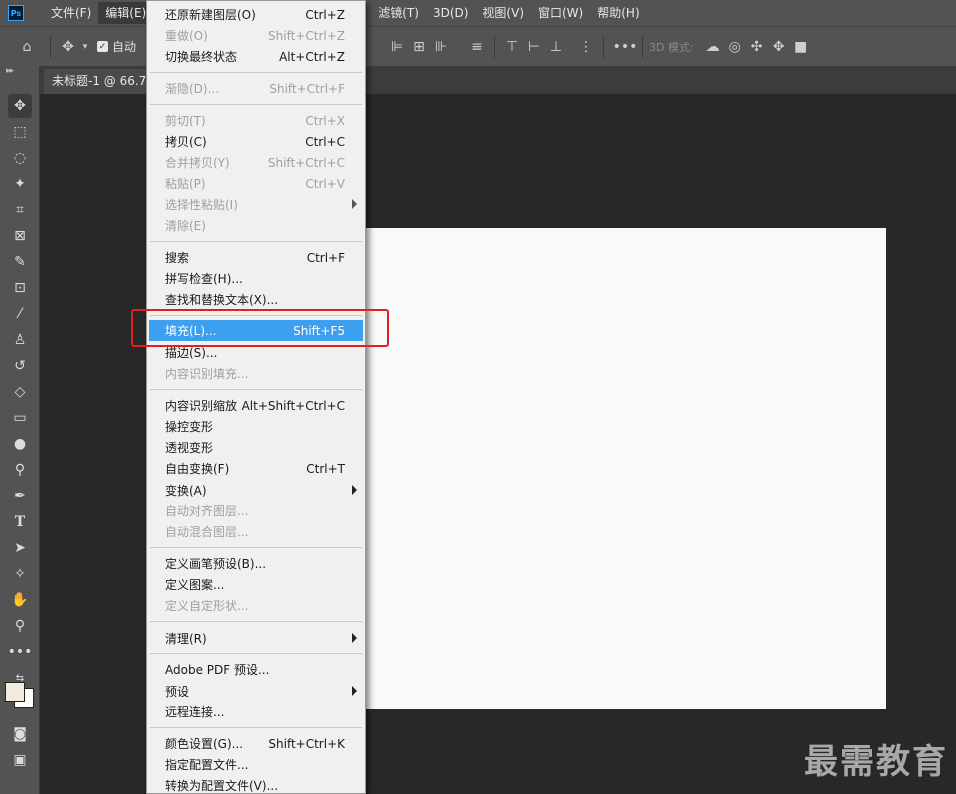 This screenshot has height=794, width=956. Describe the element at coordinates (27, 47) in the screenshot. I see `home-icon: ⌂` at that location.